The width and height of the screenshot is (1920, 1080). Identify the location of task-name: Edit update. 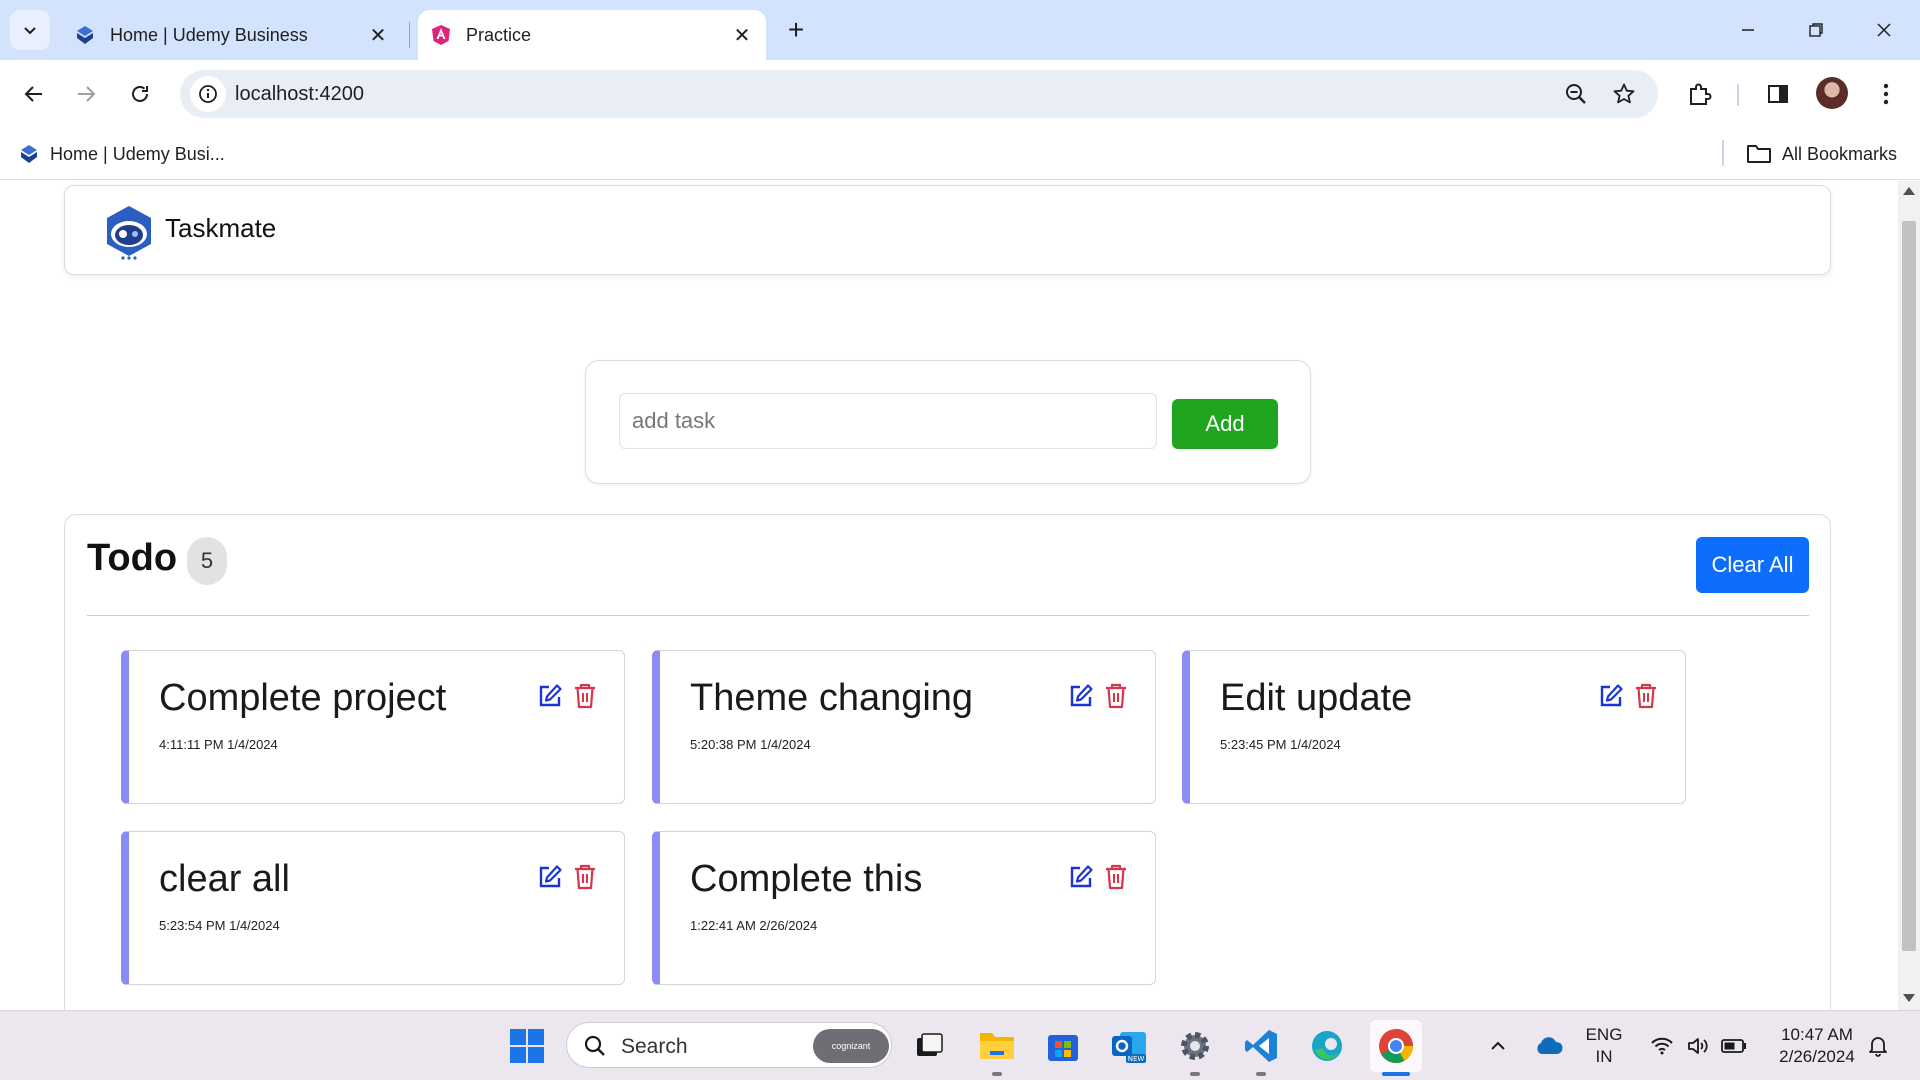
(1316, 698).